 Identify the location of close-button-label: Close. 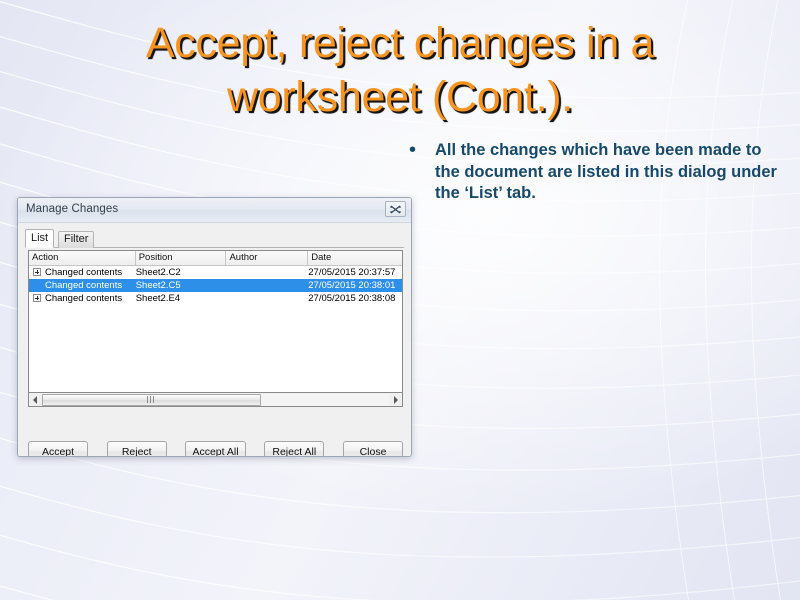
(373, 451).